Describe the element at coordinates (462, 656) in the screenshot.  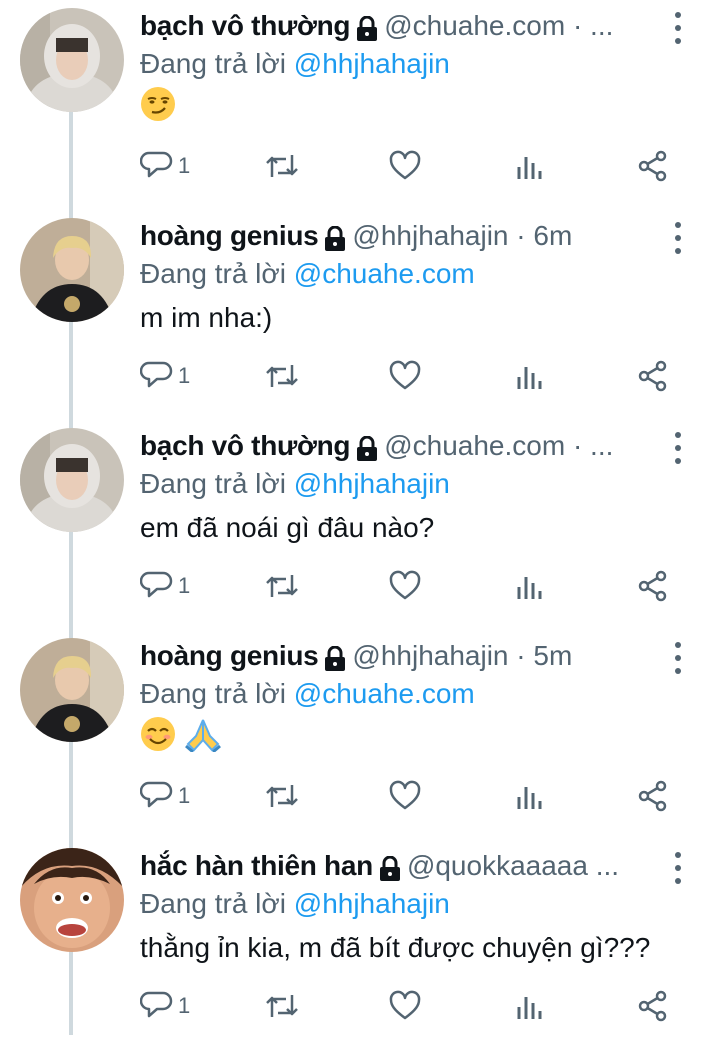
I see `handle: @hhjhahajin · 5m` at that location.